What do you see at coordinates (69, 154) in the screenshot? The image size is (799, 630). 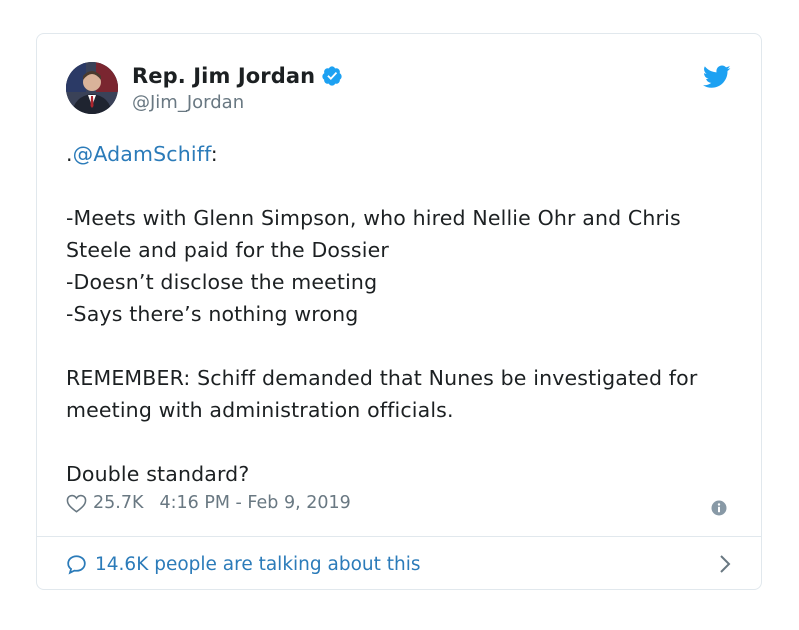 I see `mention-prefix: .` at bounding box center [69, 154].